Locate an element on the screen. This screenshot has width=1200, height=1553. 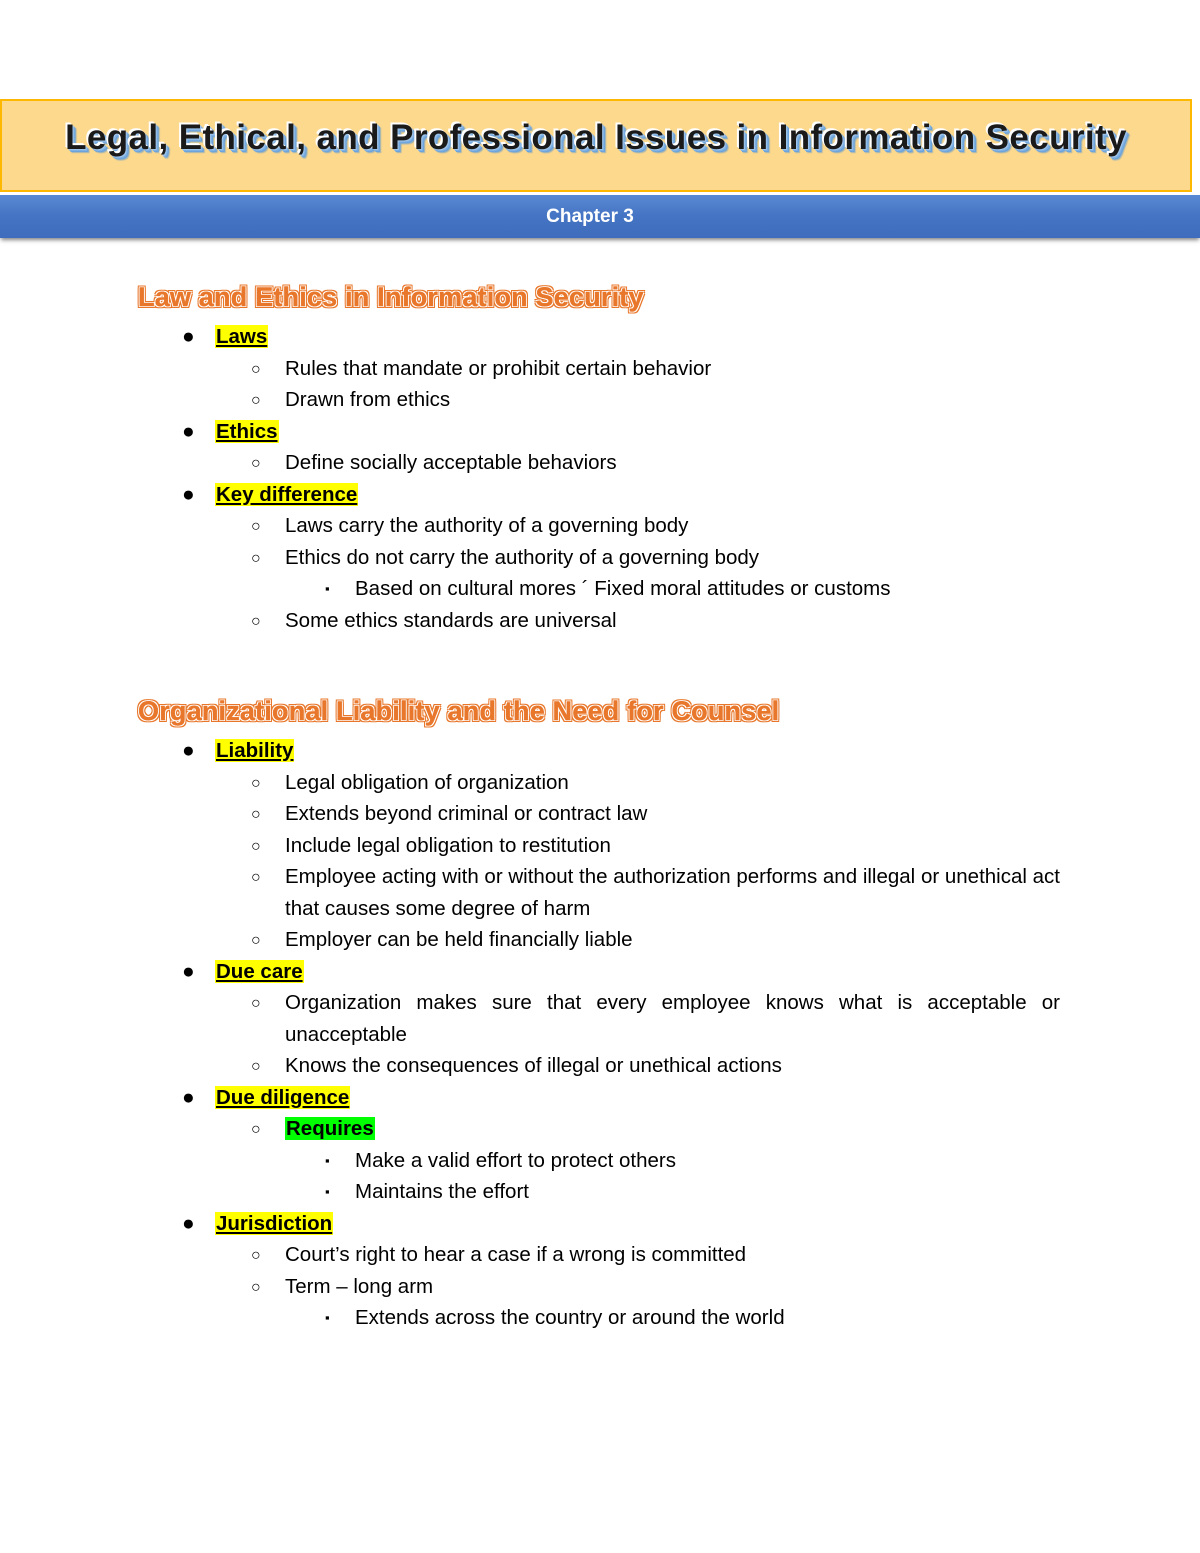
outline-text-level3: Maintains the effort is located at coordinates (442, 1191).